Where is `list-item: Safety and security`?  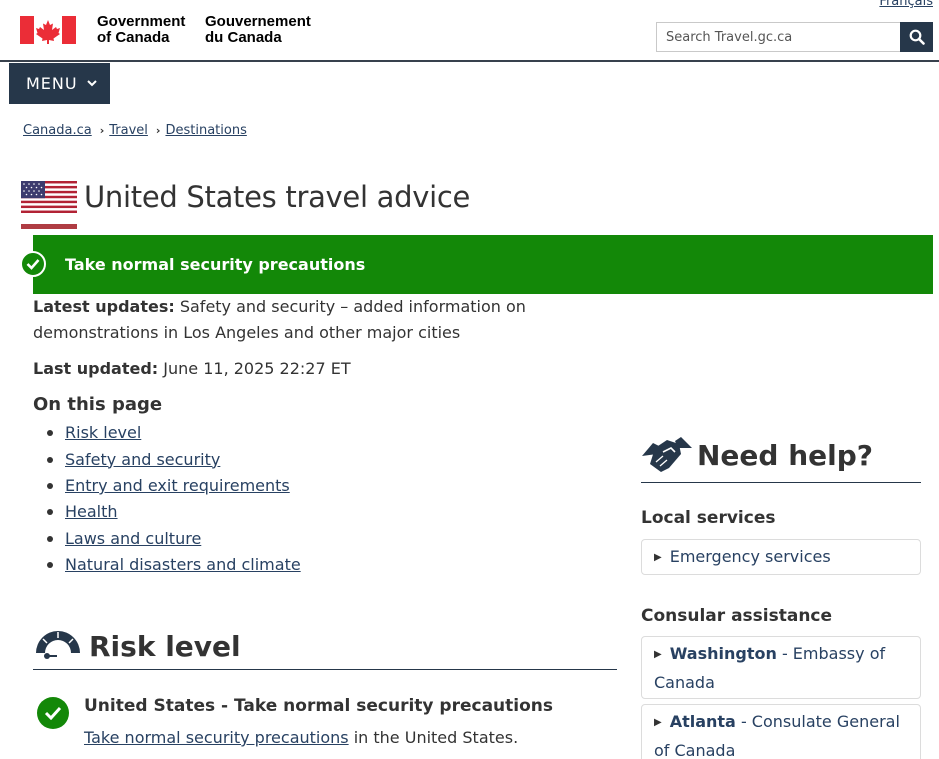 list-item: Safety and security is located at coordinates (174, 459).